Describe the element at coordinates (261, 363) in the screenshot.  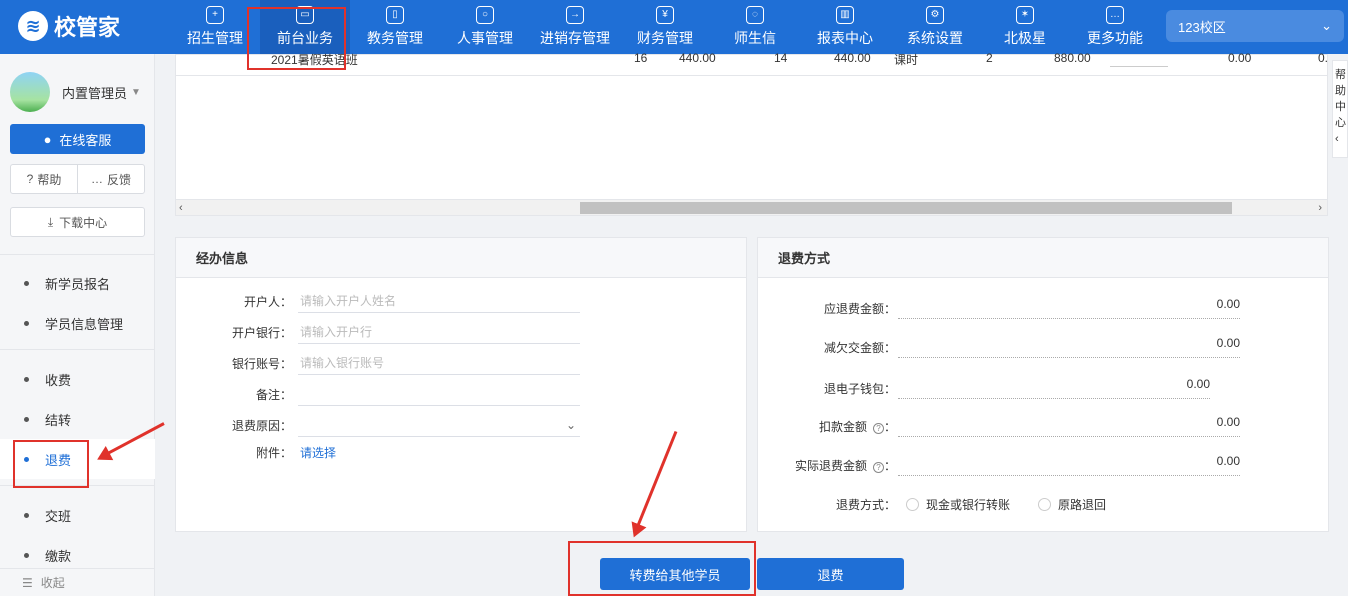
I see `account-number-label: 银行账号：` at that location.